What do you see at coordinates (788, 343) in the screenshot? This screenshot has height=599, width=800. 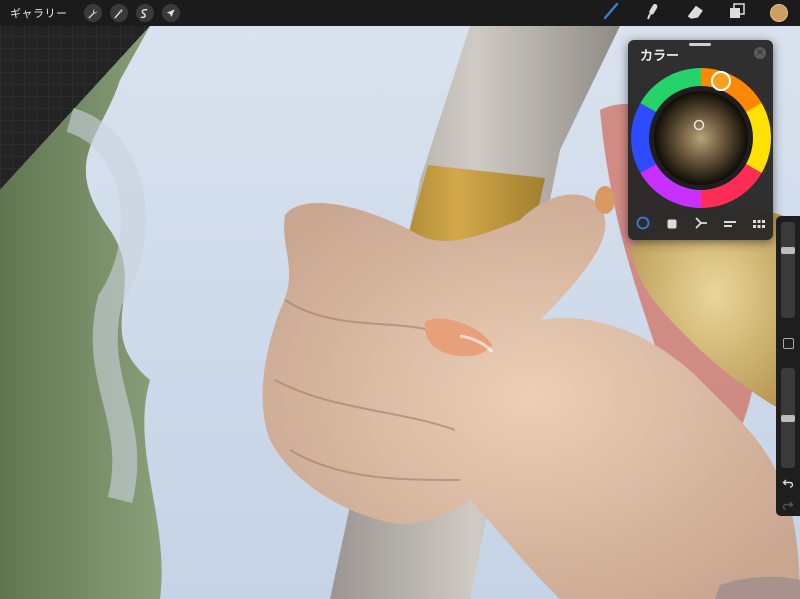 I see `eyedropper-modifier-button` at bounding box center [788, 343].